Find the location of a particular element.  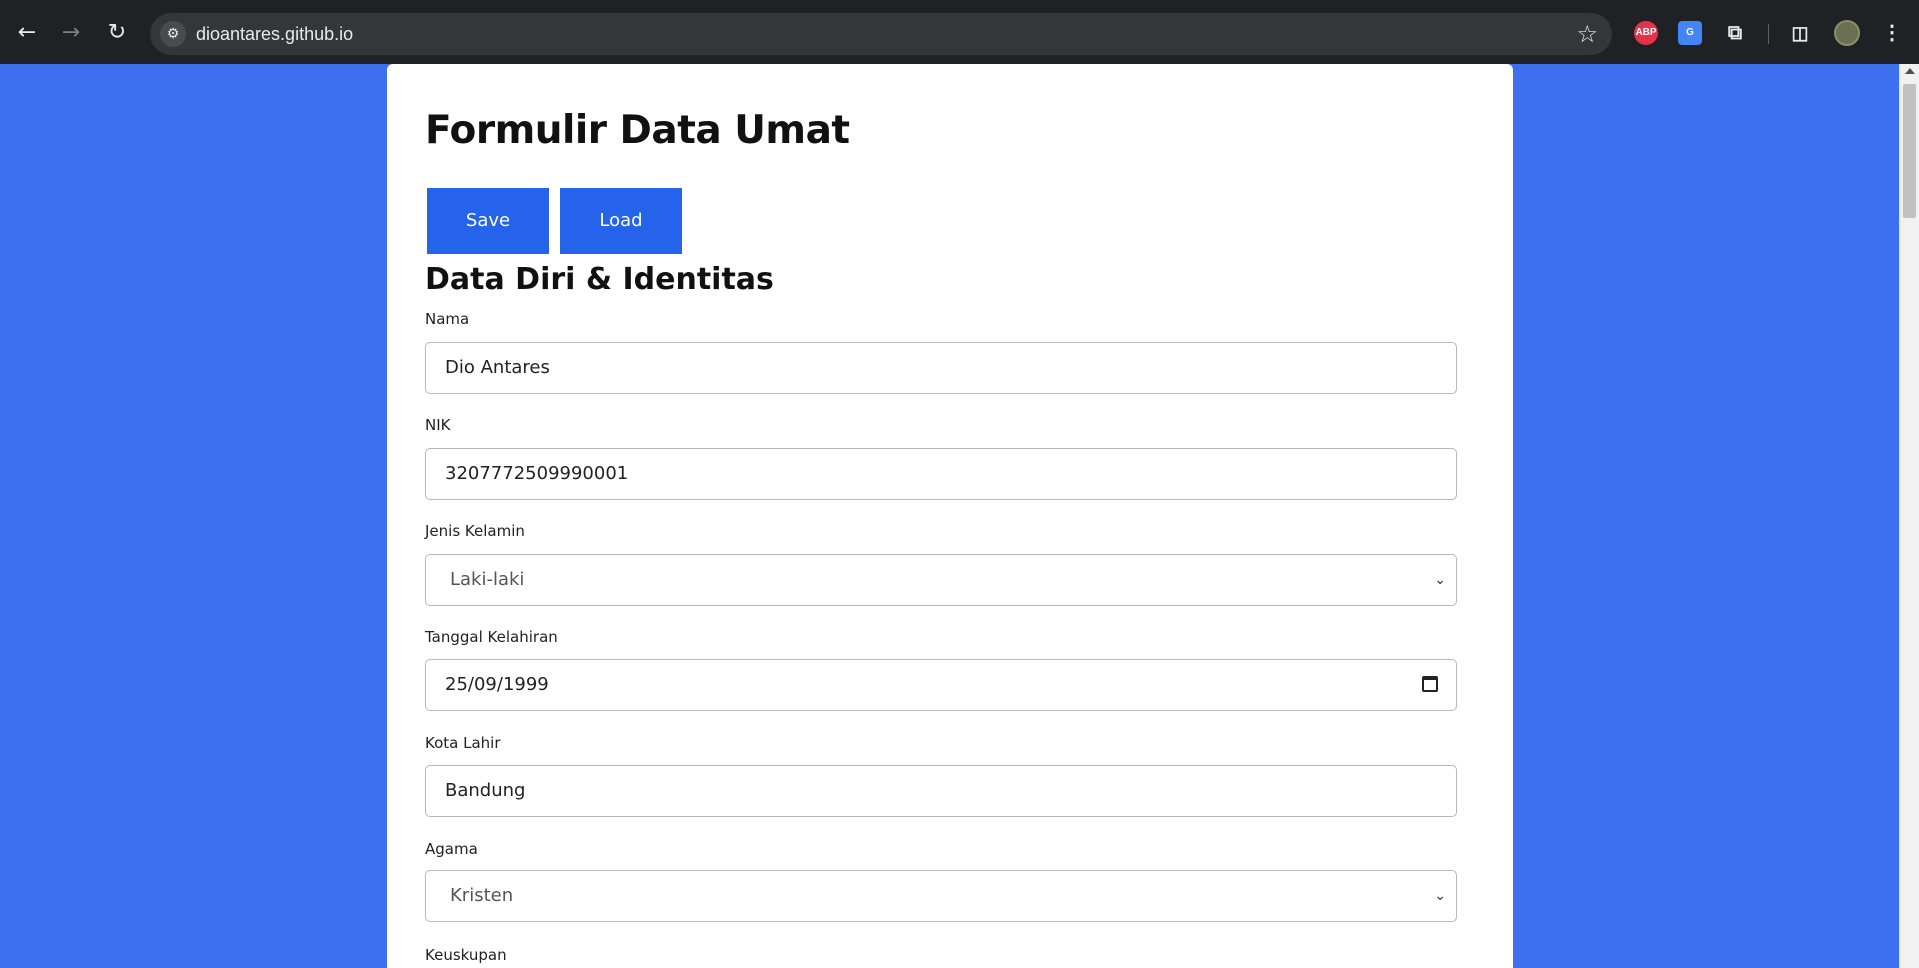

agama-select: Kristen ⌄ is located at coordinates (941, 896).